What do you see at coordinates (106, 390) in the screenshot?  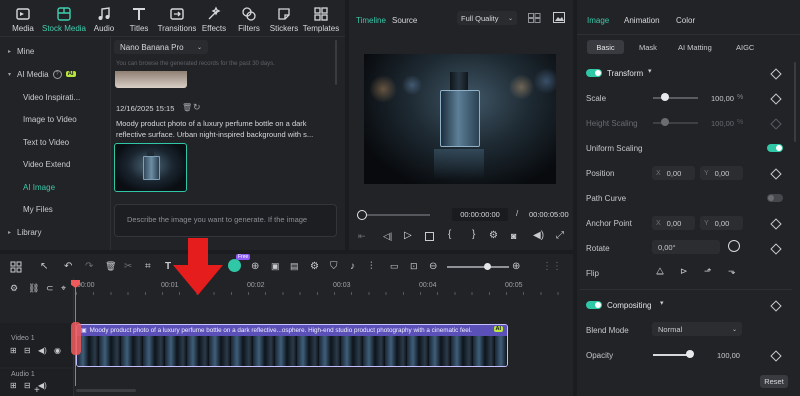 I see `timeline-hscrollbar` at bounding box center [106, 390].